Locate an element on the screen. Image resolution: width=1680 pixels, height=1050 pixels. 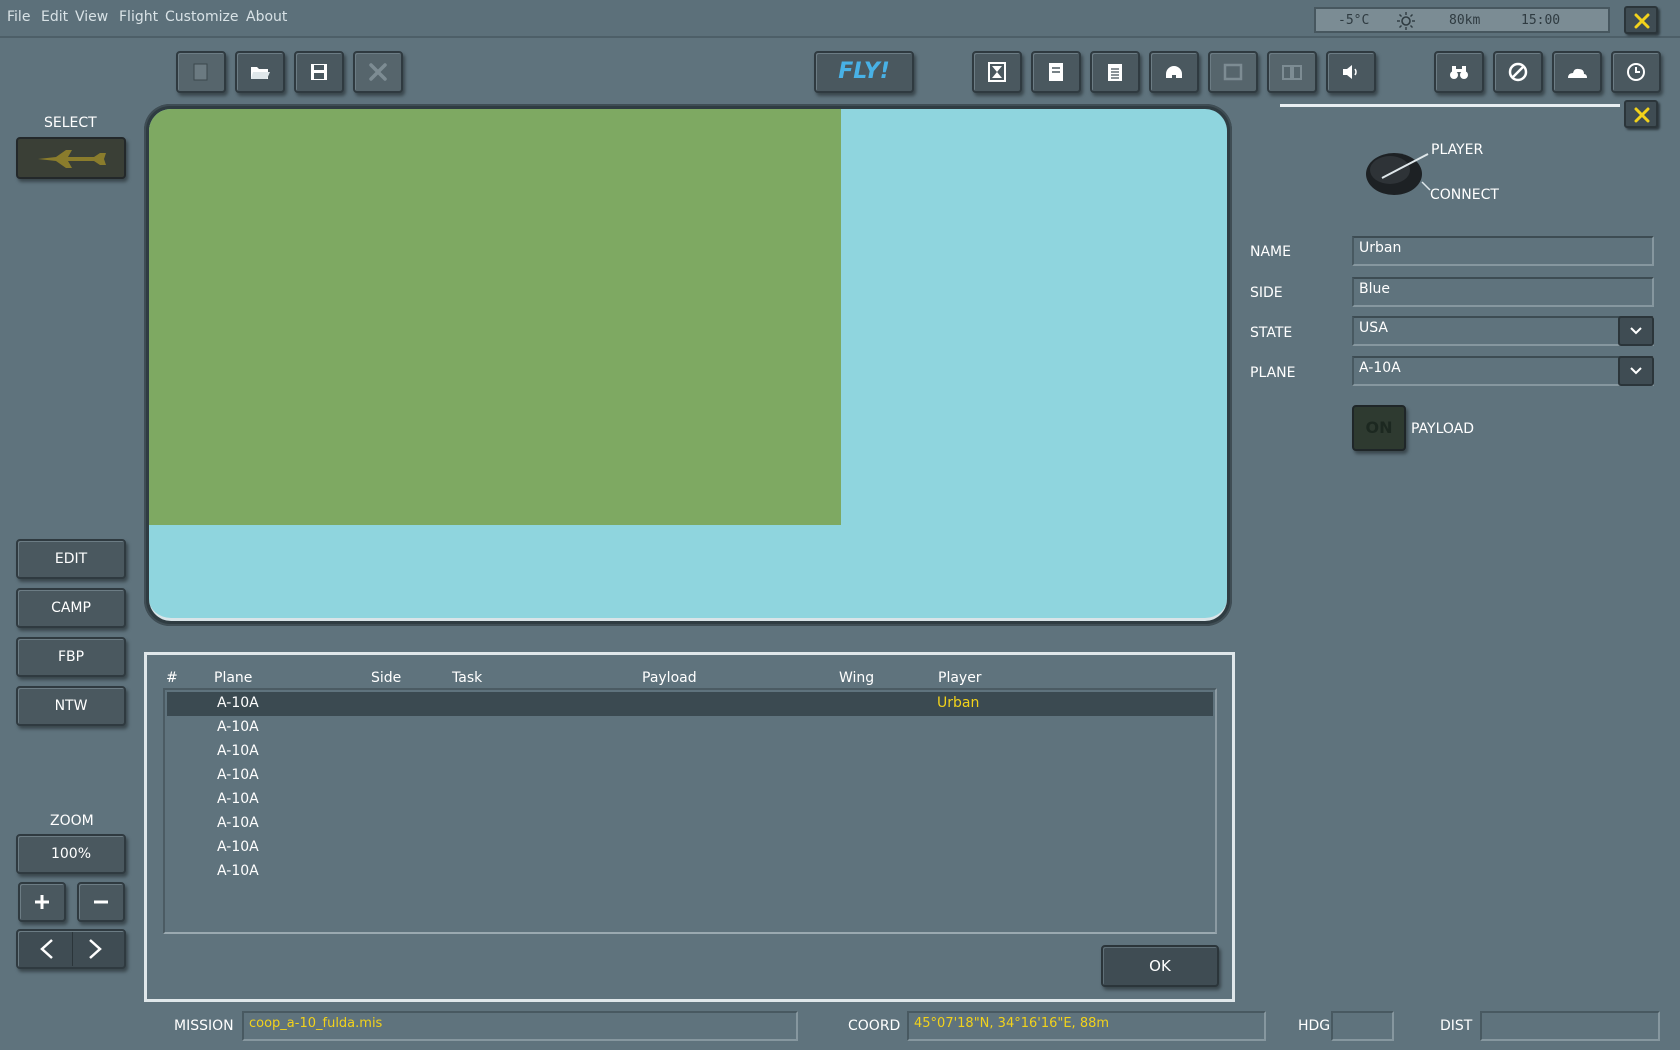
fly-button: FLY! is located at coordinates (864, 72).